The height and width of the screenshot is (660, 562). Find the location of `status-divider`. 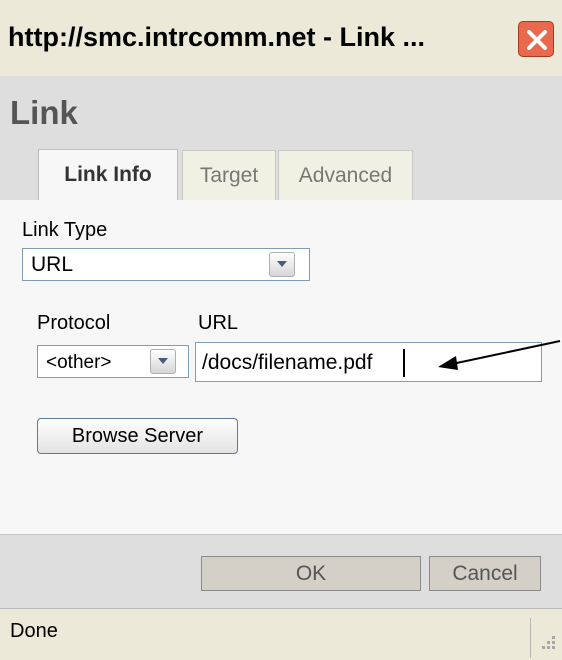

status-divider is located at coordinates (530, 638).